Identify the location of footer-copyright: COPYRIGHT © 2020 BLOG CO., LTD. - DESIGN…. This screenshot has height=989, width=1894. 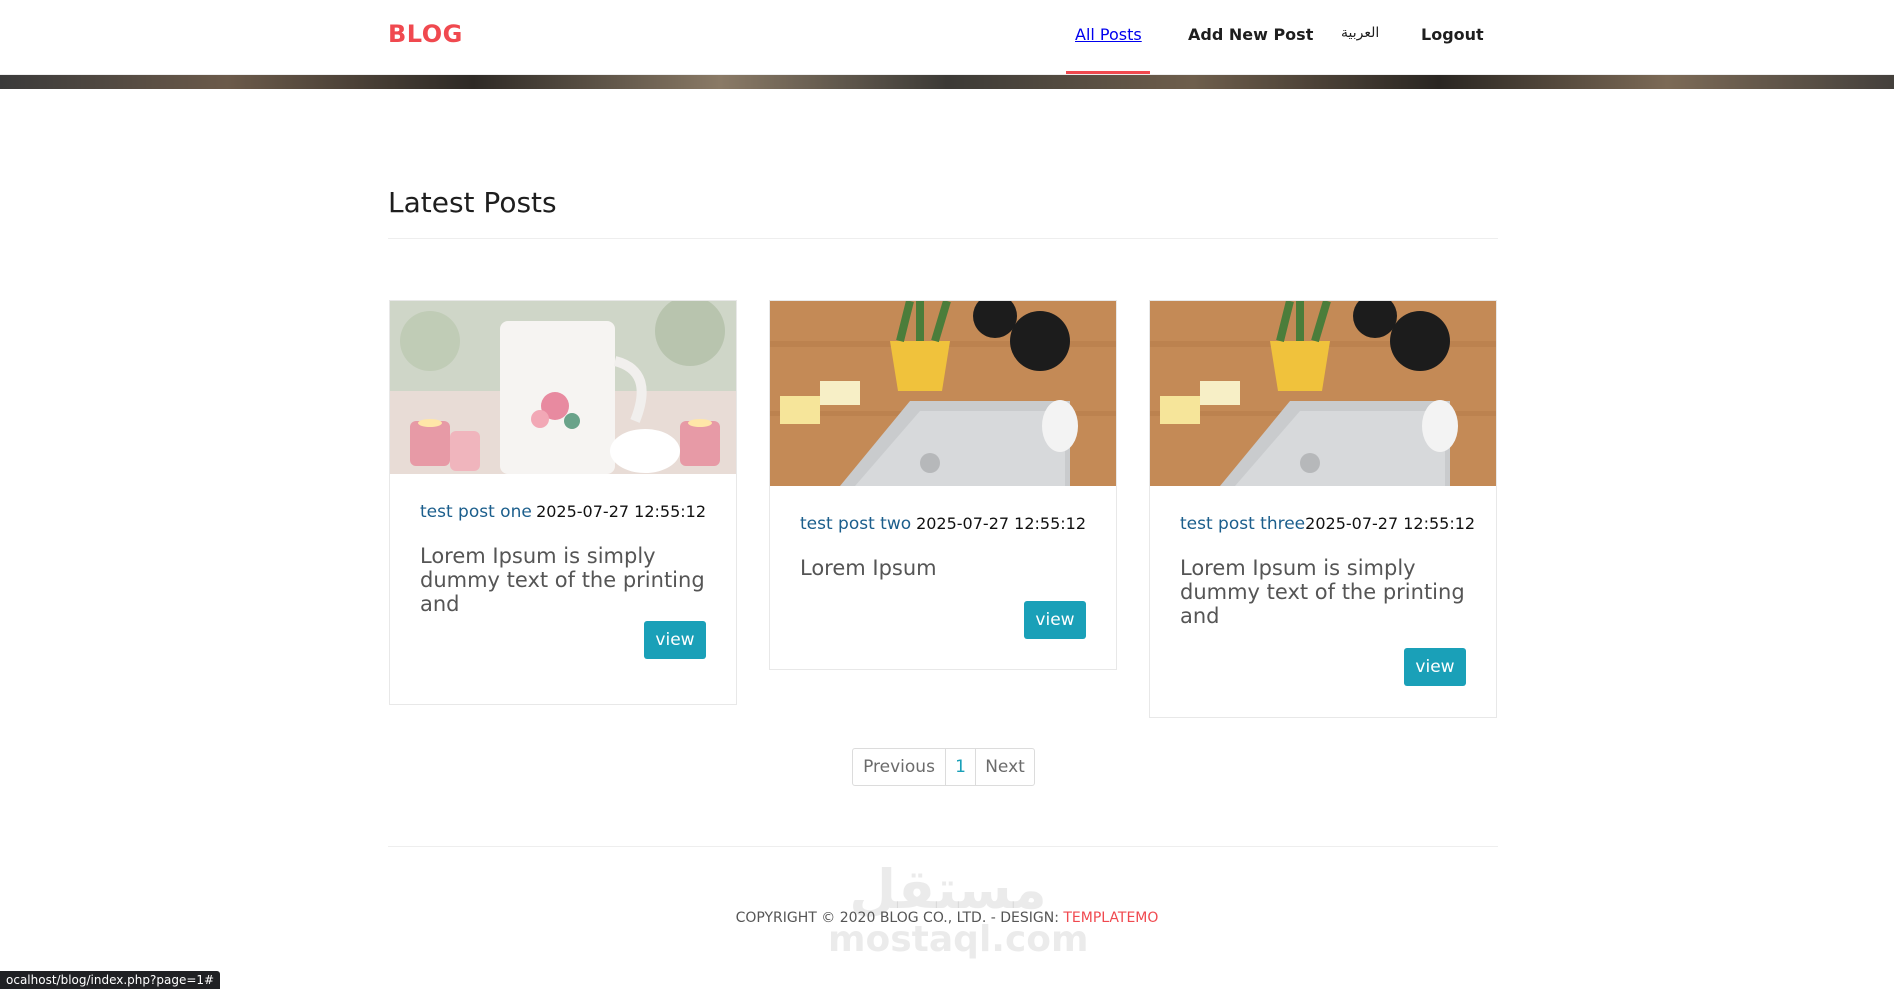
(947, 918).